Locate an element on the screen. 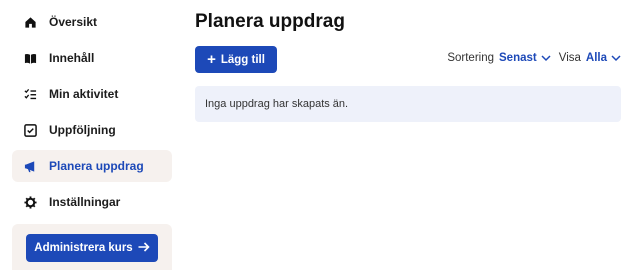  sidebar-item-oversikt: Översikt is located at coordinates (92, 22).